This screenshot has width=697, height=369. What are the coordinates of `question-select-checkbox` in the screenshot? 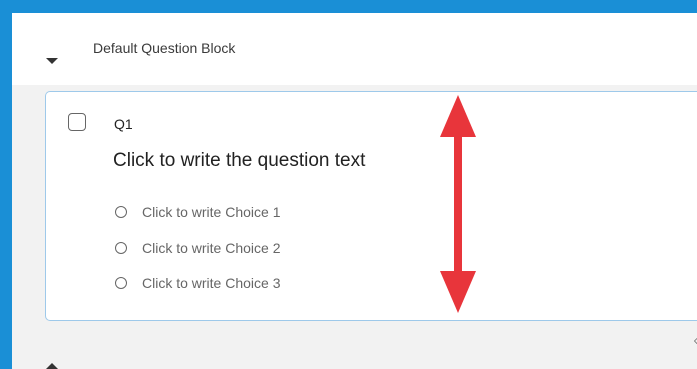 It's located at (77, 122).